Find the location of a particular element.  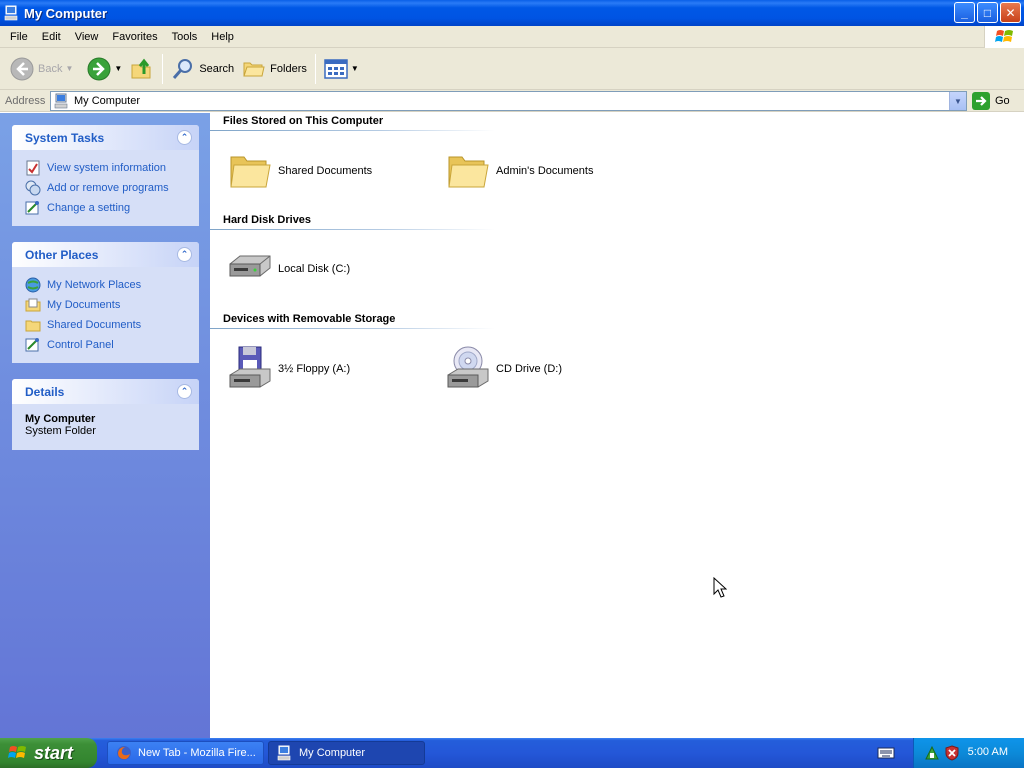

views-icon is located at coordinates (336, 68).